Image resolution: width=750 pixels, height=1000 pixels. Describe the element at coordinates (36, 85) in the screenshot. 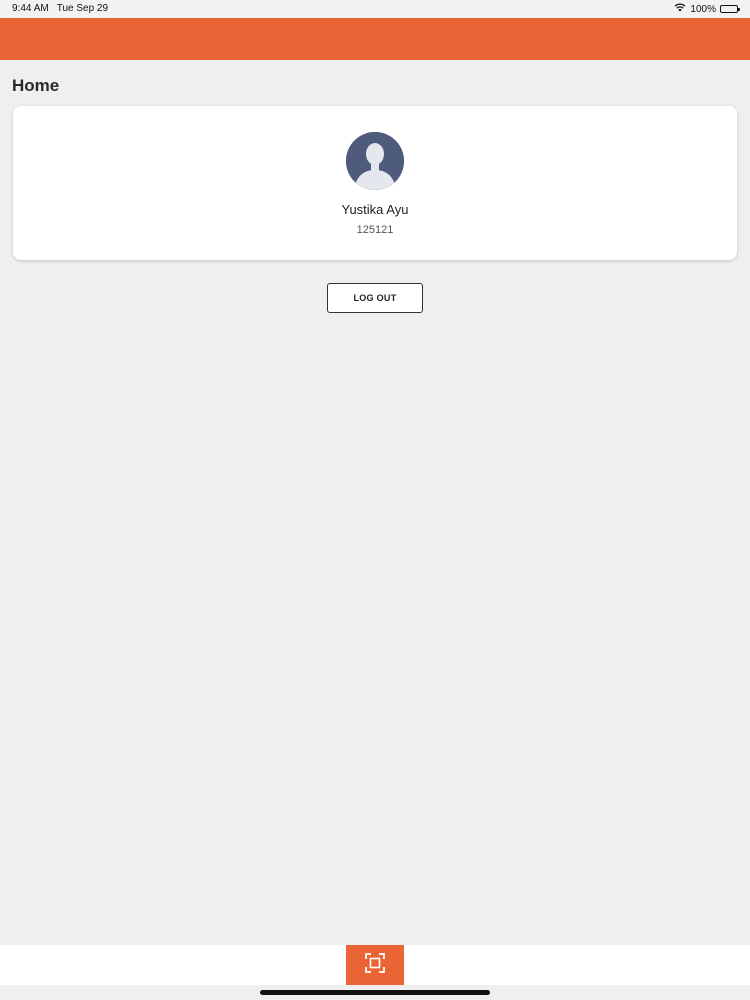

I see `page-title: Home` at that location.